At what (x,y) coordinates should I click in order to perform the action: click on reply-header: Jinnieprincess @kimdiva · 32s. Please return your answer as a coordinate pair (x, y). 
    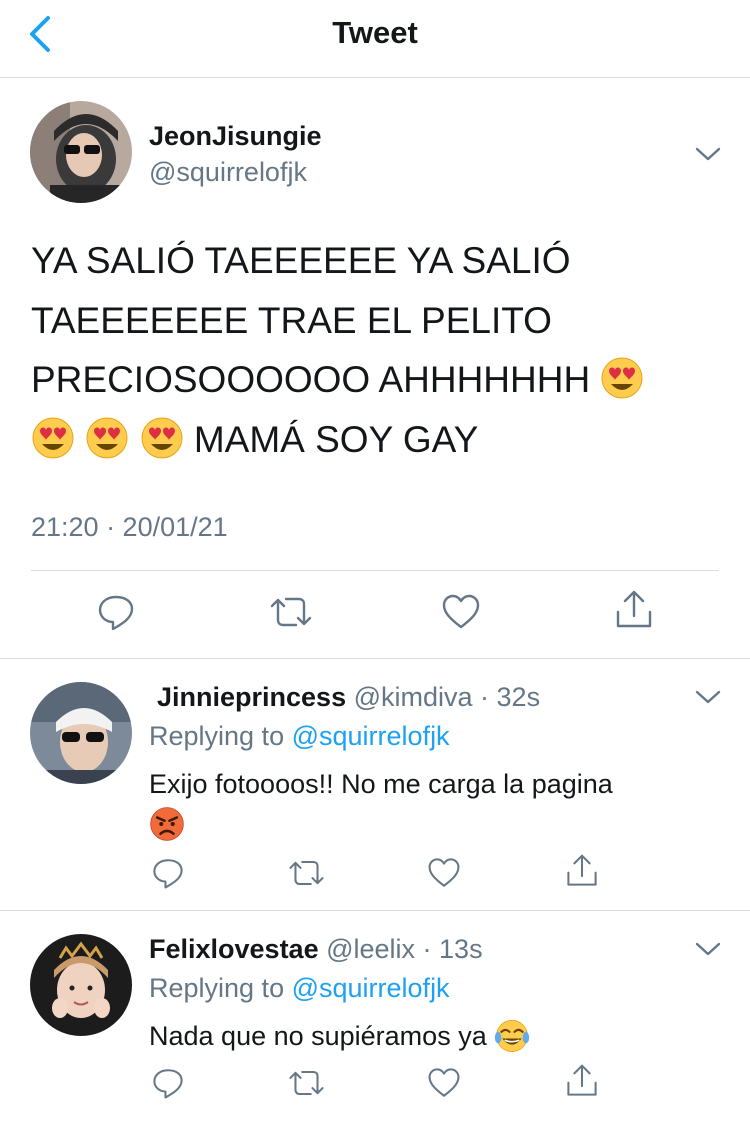
    Looking at the image, I should click on (348, 697).